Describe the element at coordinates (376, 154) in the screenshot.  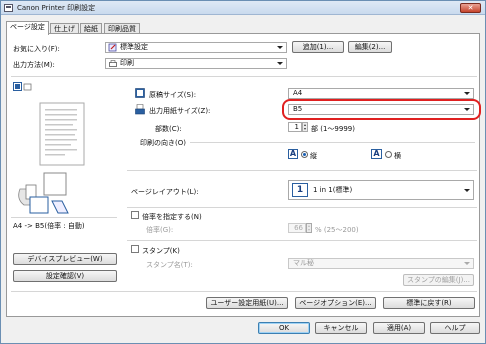
I see `landscape-orientation-icon: A` at that location.